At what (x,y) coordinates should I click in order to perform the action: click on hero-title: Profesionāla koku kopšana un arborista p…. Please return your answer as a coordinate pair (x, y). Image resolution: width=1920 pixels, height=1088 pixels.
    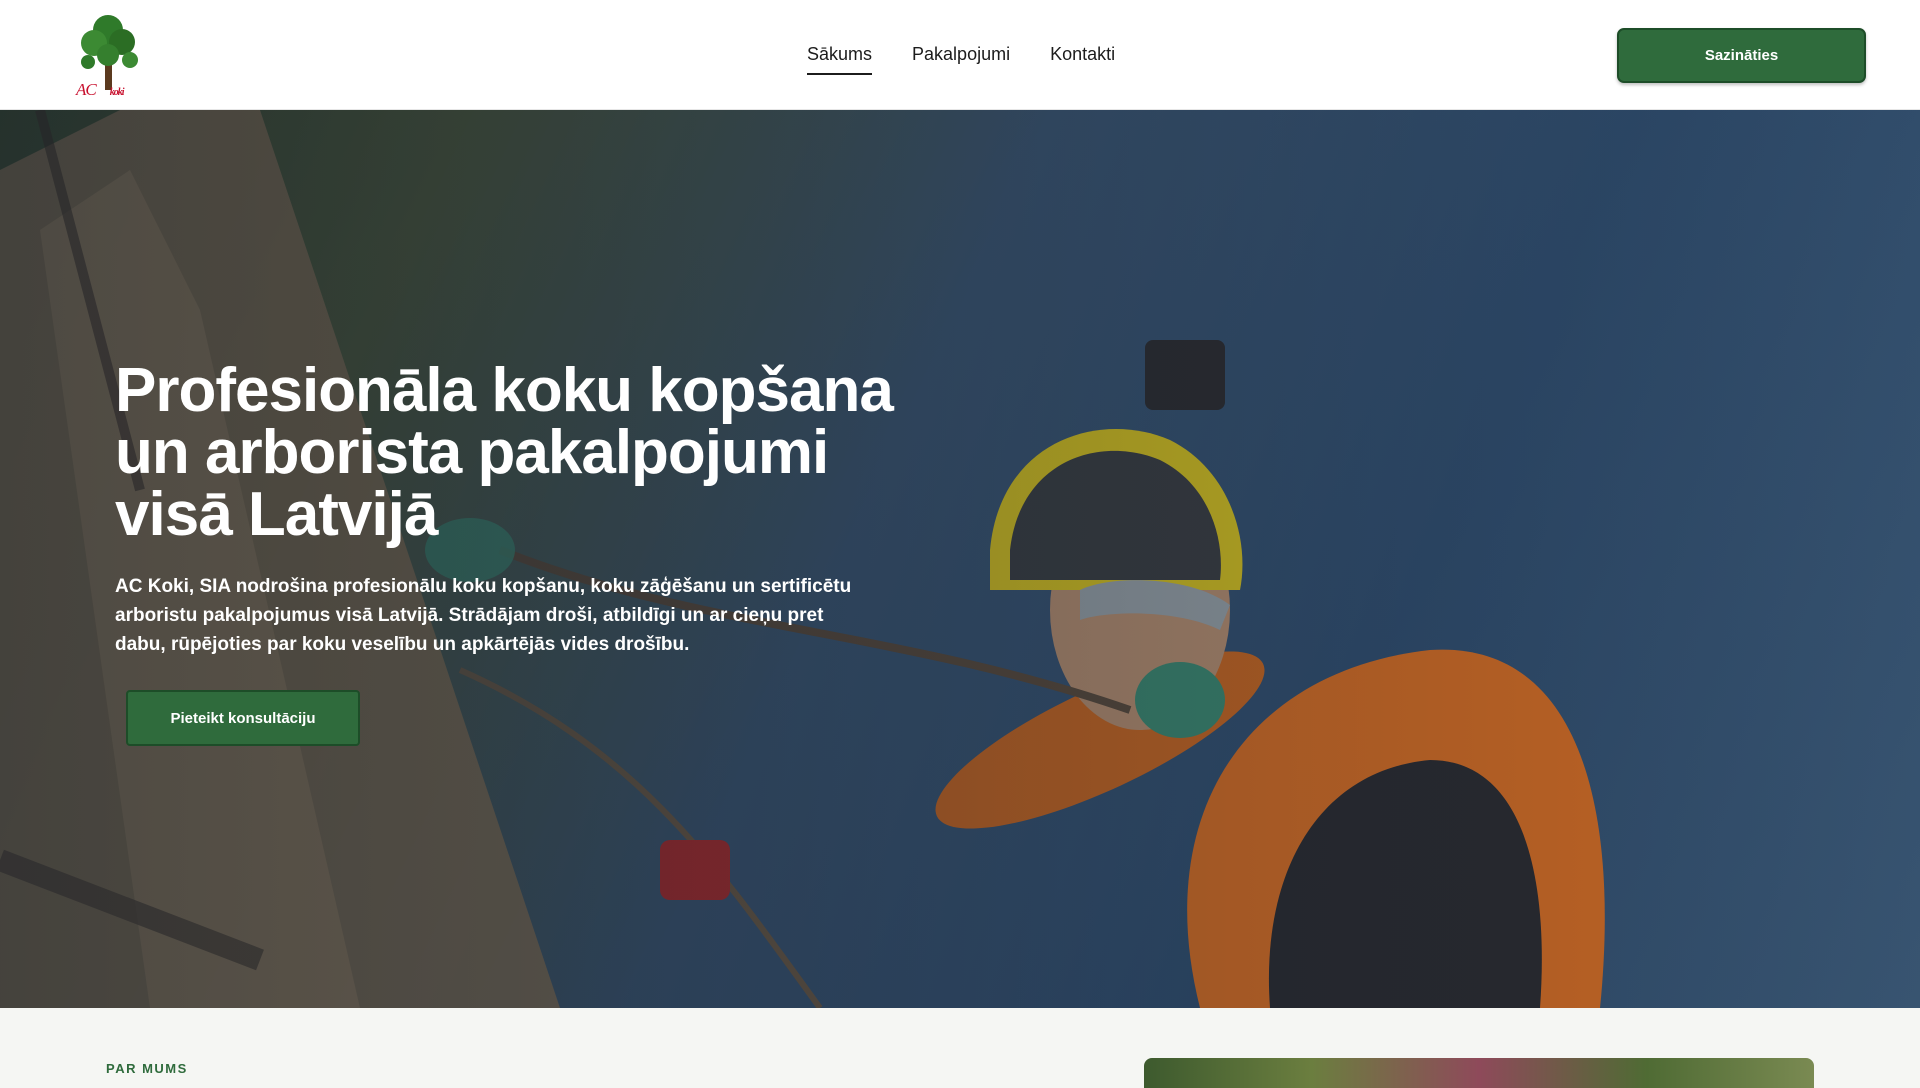
    Looking at the image, I should click on (504, 452).